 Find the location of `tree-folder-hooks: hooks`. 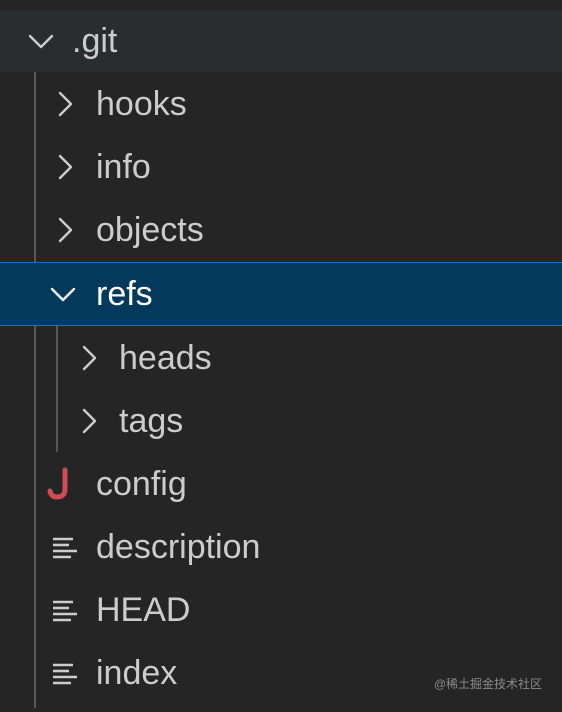

tree-folder-hooks: hooks is located at coordinates (281, 104).